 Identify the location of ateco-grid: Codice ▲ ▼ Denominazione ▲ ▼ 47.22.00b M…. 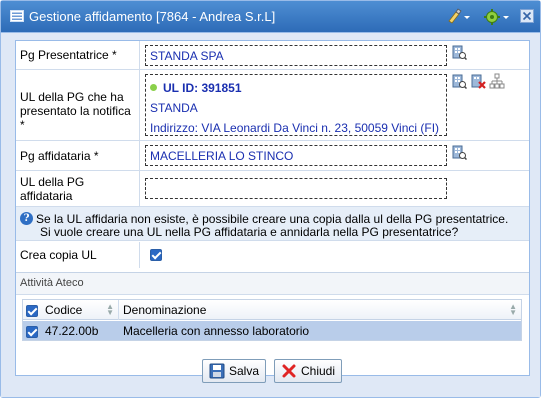
(272, 320).